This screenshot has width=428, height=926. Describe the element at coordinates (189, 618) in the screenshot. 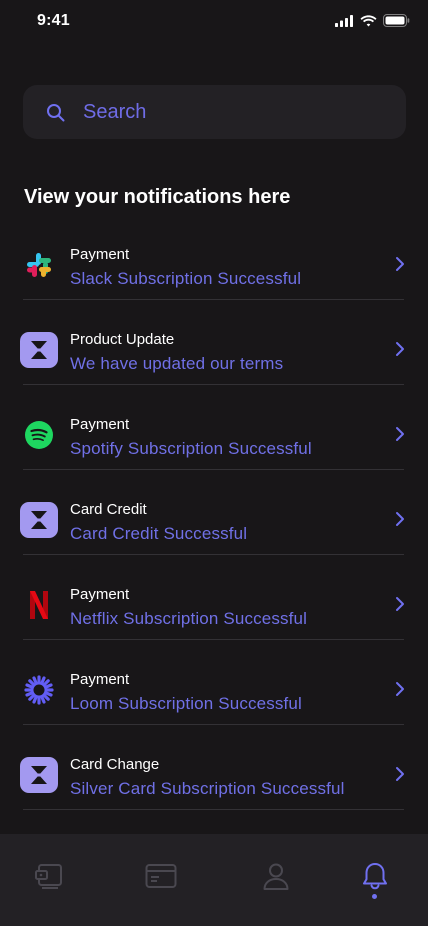

I see `notification-message: Netflix Subscription Successful` at that location.